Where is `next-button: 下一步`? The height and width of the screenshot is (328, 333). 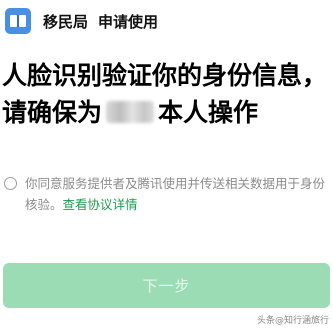
next-button: 下一步 is located at coordinates (166, 285).